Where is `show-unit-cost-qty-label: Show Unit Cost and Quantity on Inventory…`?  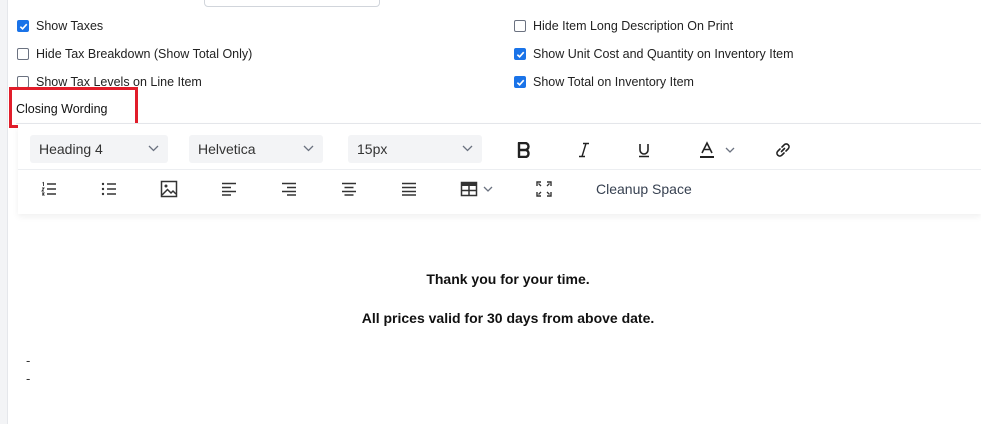
show-unit-cost-qty-label: Show Unit Cost and Quantity on Inventory… is located at coordinates (663, 54).